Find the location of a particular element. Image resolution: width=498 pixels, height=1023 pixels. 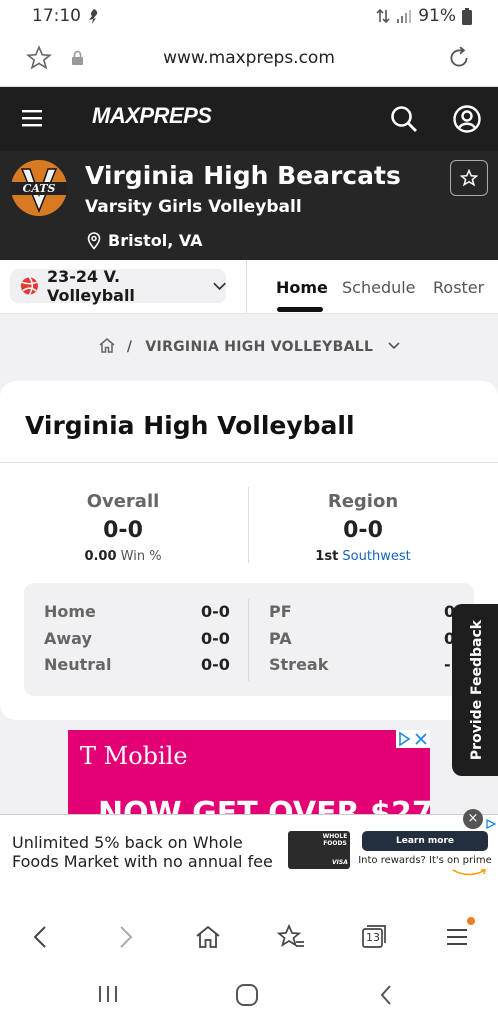

tmobile-ad: T Mobile NOW GET OVER $270 is located at coordinates (249, 772).